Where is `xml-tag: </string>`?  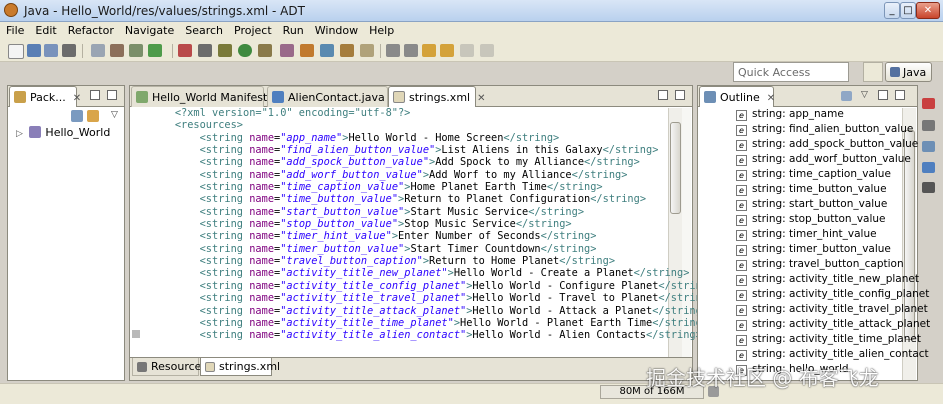
xml-tag: </string> is located at coordinates (587, 261).